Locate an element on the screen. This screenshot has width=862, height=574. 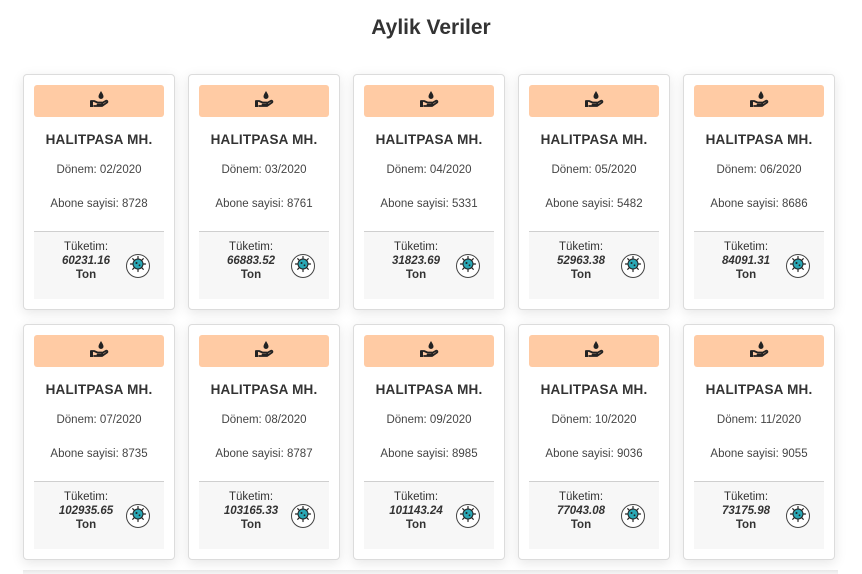
card-subscribers: Abone sayisi: 5482 is located at coordinates (594, 204).